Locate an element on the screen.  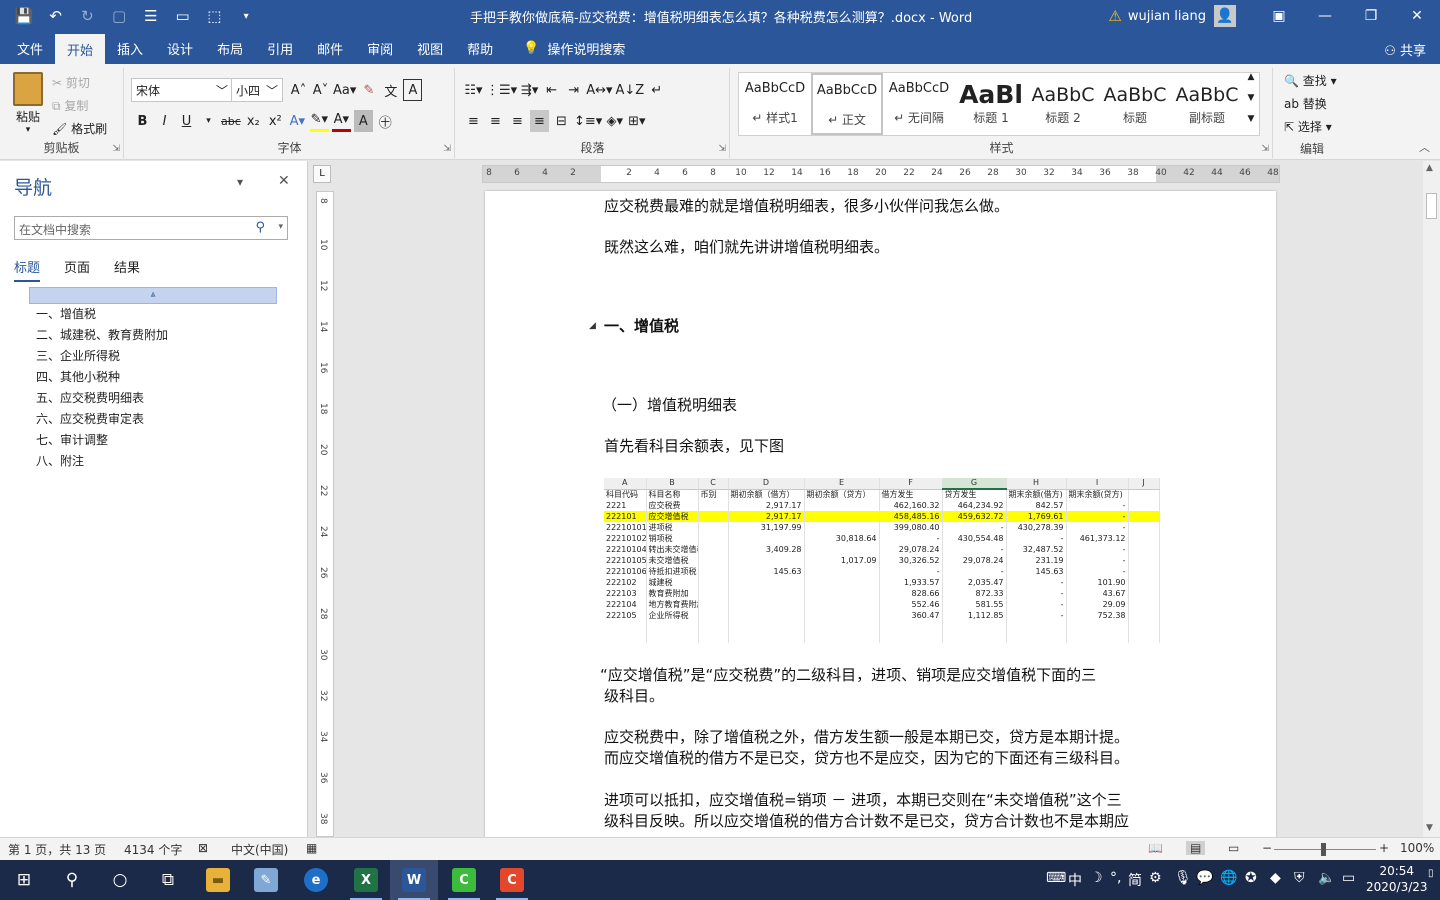
keyboard-icon: ⌨ is located at coordinates (1056, 878).